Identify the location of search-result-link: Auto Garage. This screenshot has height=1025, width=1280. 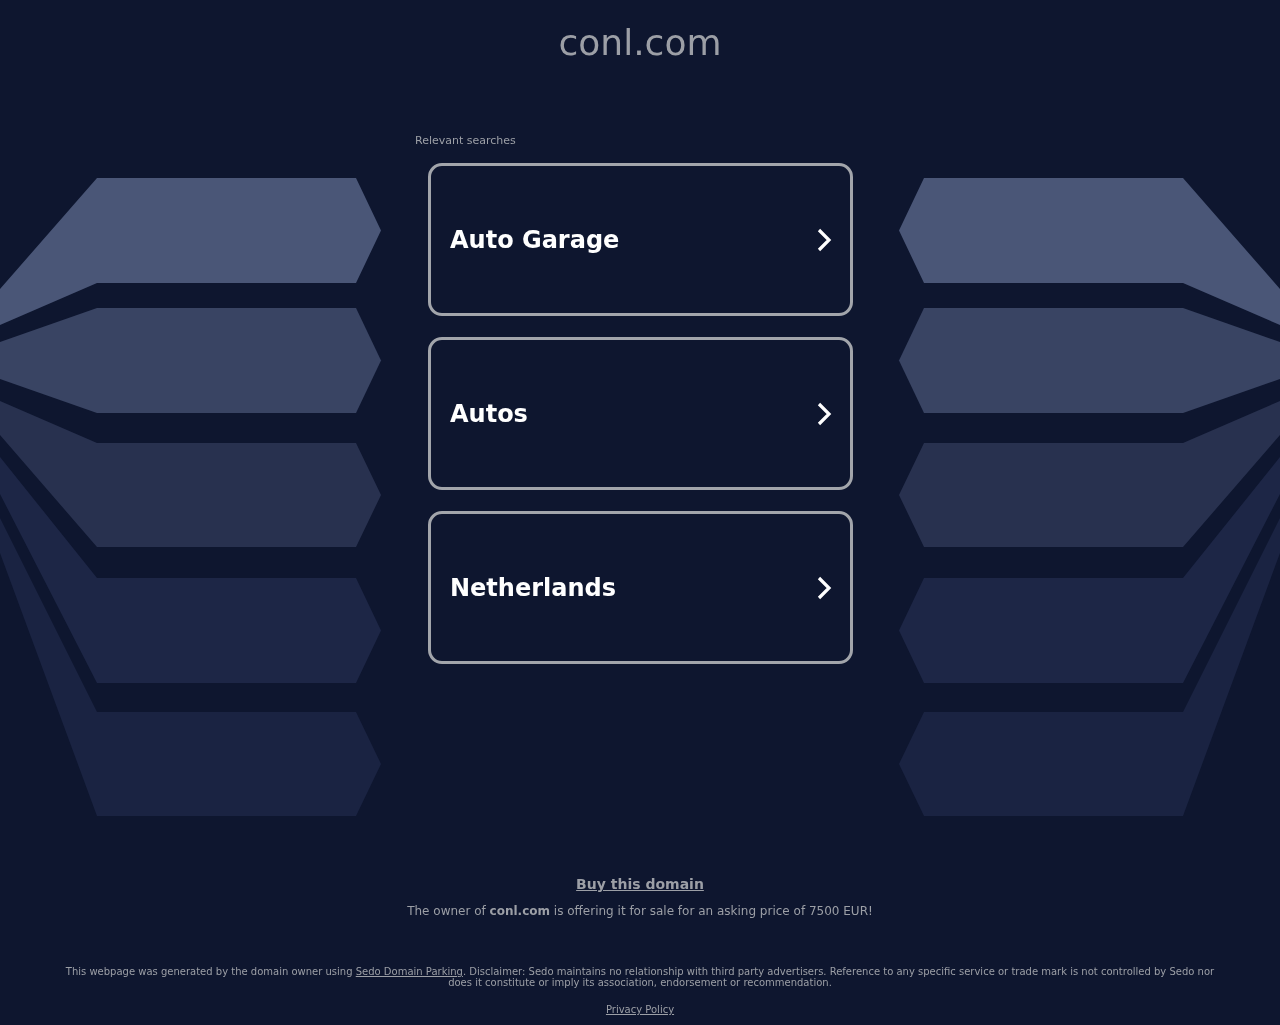
(640, 239).